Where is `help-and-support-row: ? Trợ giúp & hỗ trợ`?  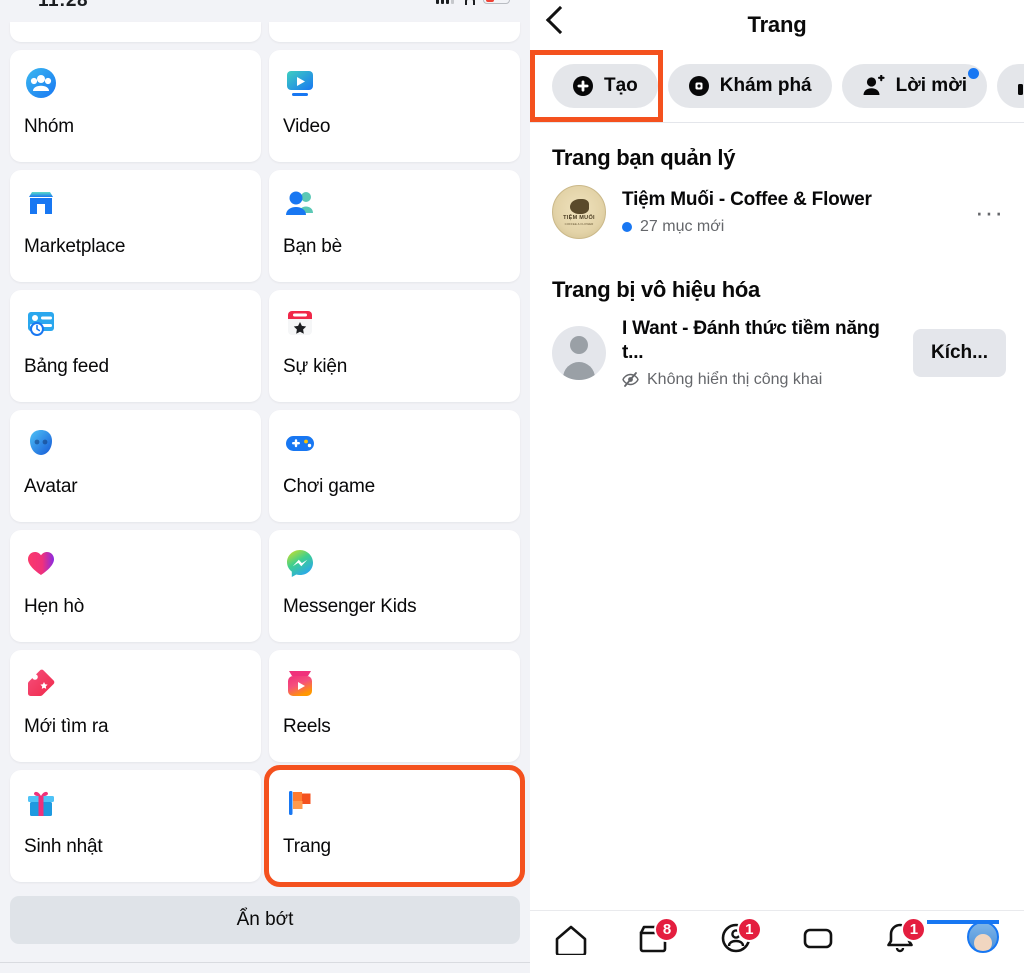 help-and-support-row: ? Trợ giúp & hỗ trợ is located at coordinates (265, 968).